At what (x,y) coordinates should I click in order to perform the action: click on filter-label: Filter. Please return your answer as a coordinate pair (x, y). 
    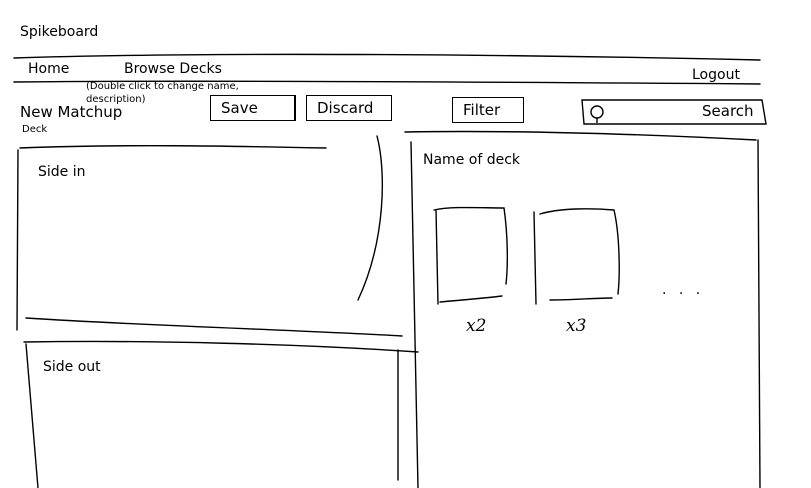
    Looking at the image, I should click on (482, 110).